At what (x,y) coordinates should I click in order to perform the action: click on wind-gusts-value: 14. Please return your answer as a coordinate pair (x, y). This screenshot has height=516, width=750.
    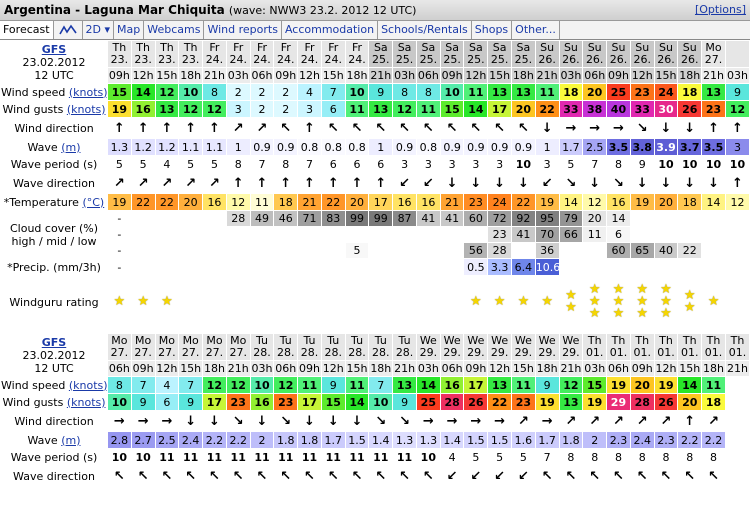
    Looking at the image, I should click on (357, 402).